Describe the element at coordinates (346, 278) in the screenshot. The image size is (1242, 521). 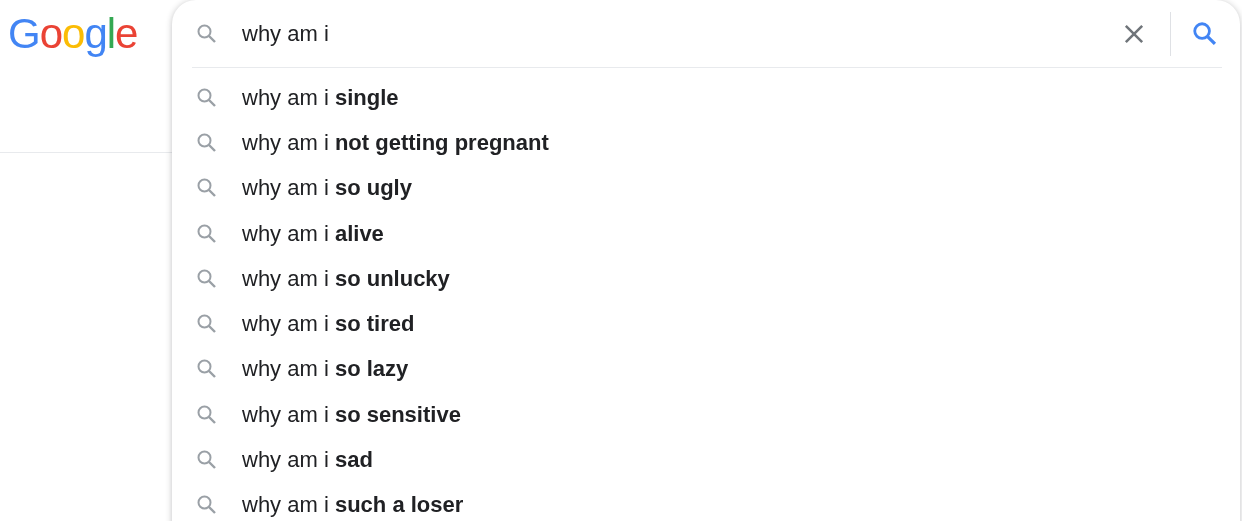
I see `suggestion-item: why am i so unlucky` at that location.